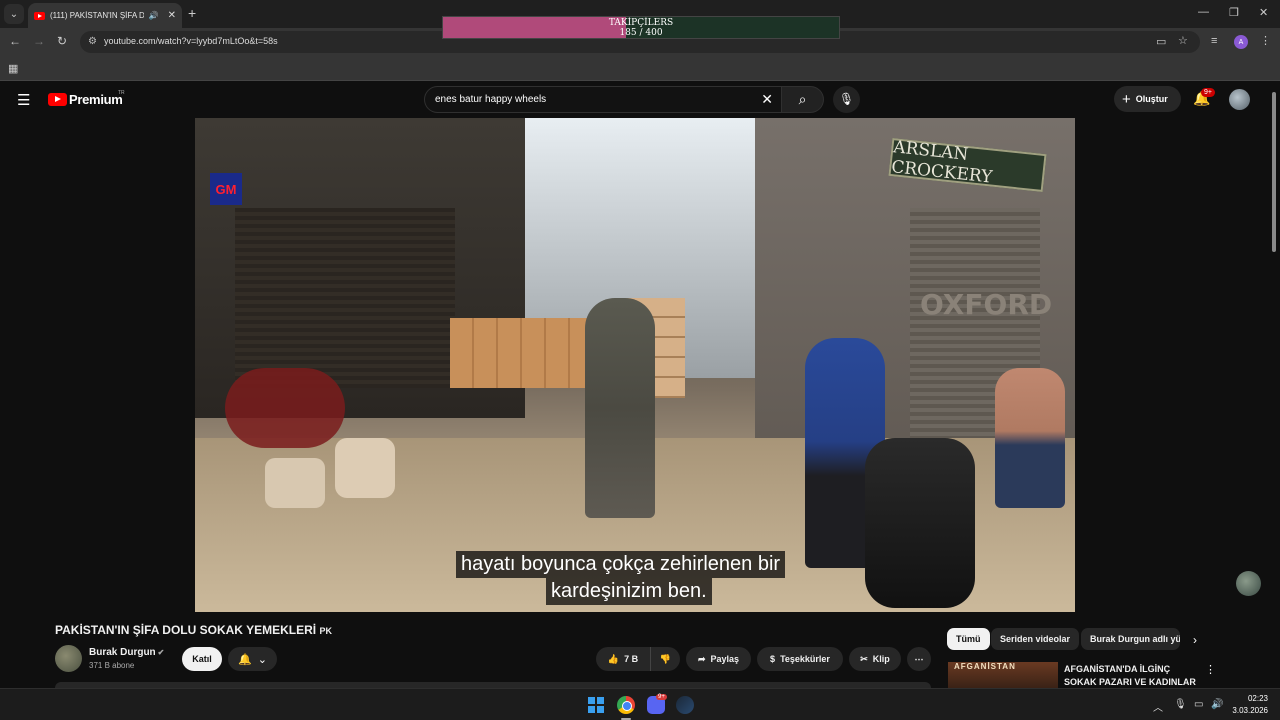 This screenshot has width=1280, height=720. I want to click on create-label: Oluştur, so click(1151, 99).